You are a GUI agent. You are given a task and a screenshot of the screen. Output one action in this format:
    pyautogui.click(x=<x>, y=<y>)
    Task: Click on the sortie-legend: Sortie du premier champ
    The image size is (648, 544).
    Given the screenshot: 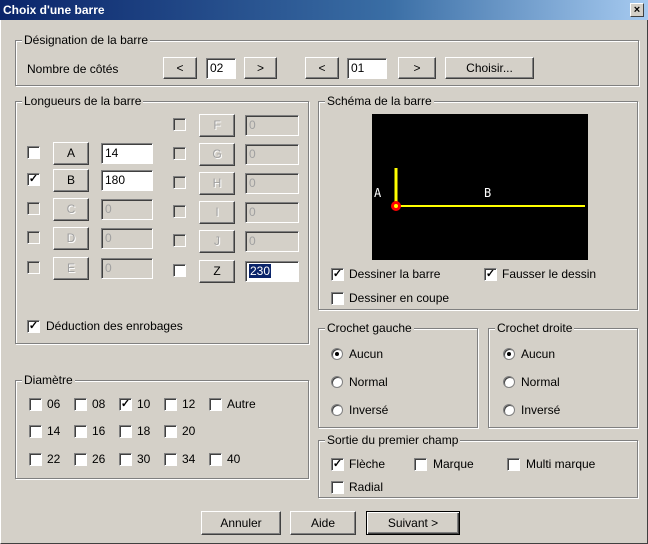 What is the action you would take?
    pyautogui.click(x=393, y=440)
    